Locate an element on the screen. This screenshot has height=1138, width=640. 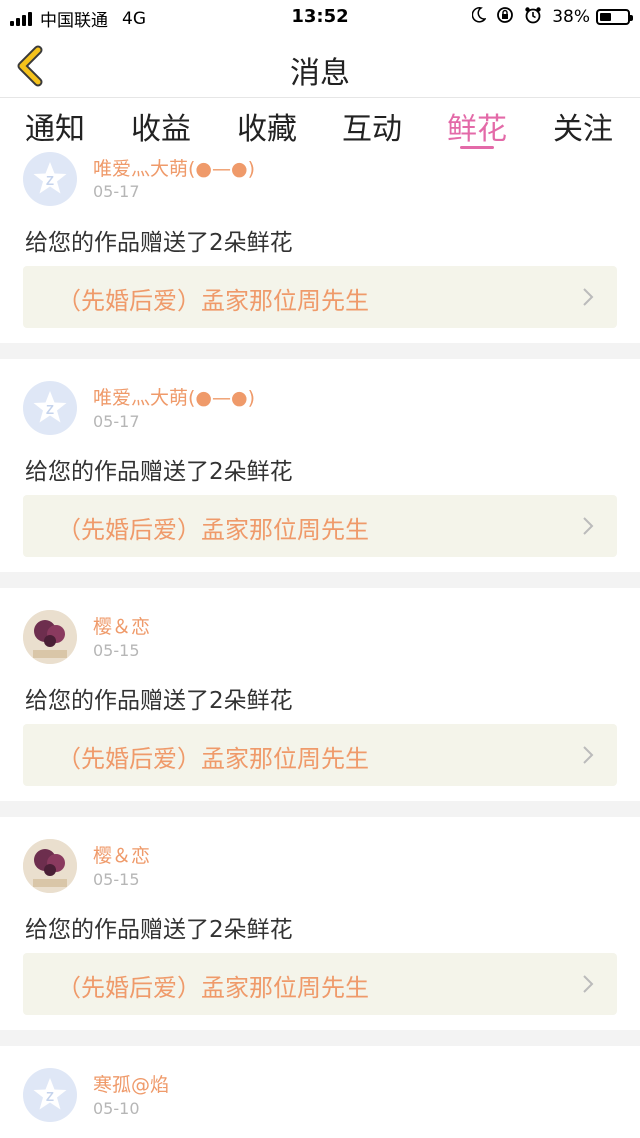
tab-interactions: 互动 is located at coordinates (372, 126).